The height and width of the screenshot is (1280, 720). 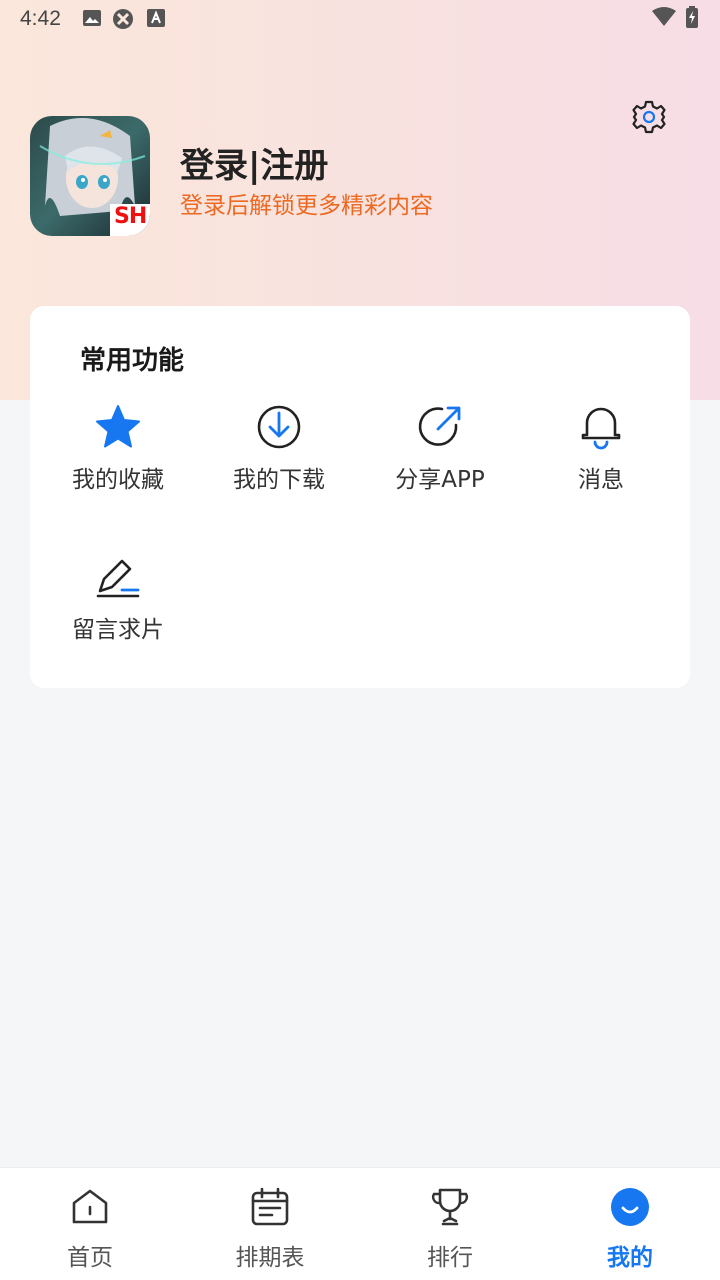 What do you see at coordinates (601, 428) in the screenshot?
I see `bell-icon` at bounding box center [601, 428].